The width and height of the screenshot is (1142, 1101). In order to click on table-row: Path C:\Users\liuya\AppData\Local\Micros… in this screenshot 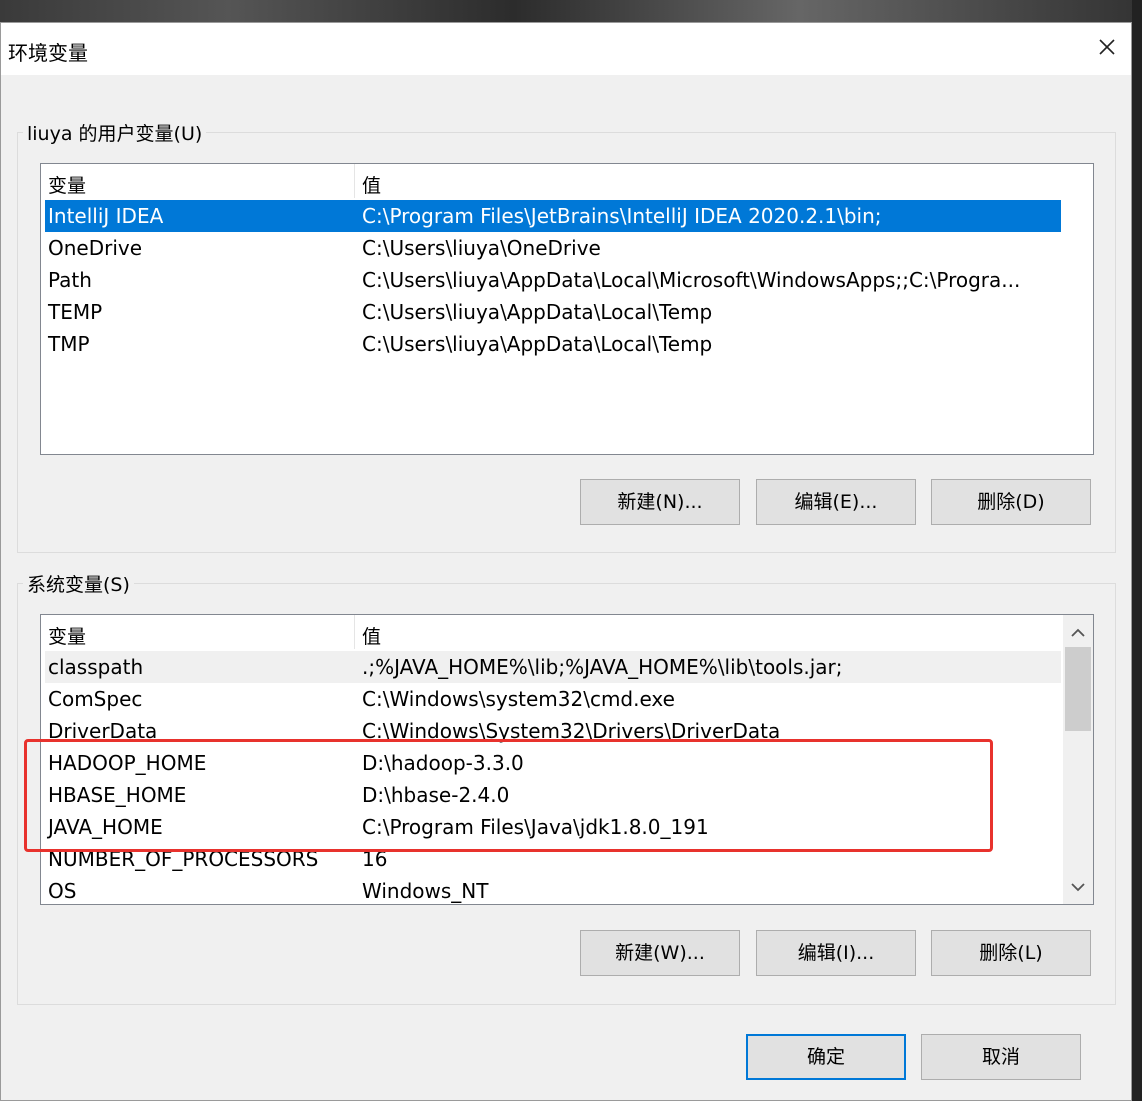, I will do `click(553, 280)`.